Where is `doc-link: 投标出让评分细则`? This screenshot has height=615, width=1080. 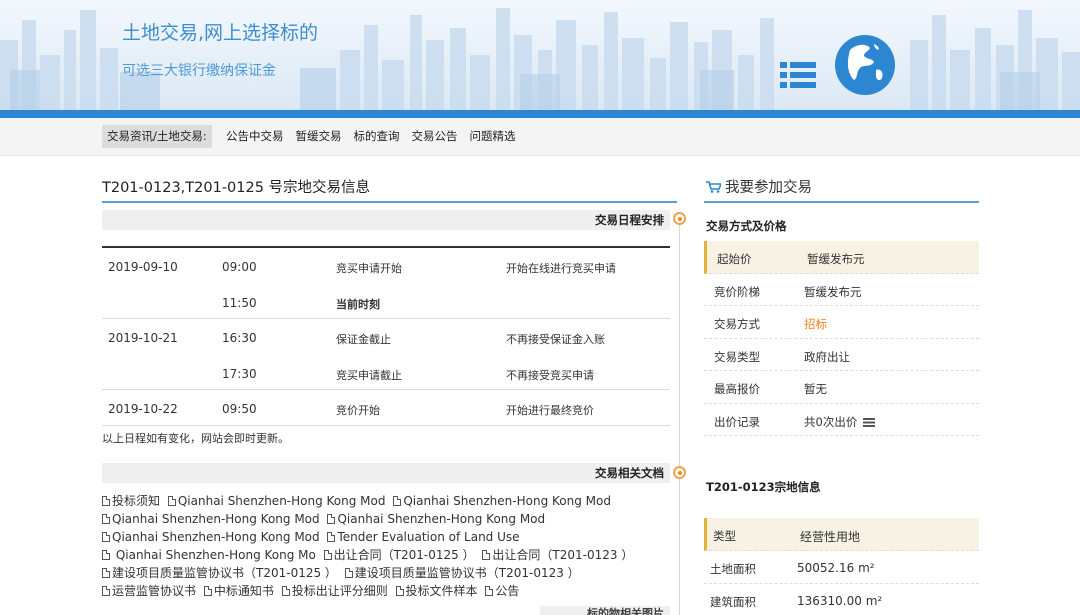 doc-link: 投标出让评分细则 is located at coordinates (334, 591).